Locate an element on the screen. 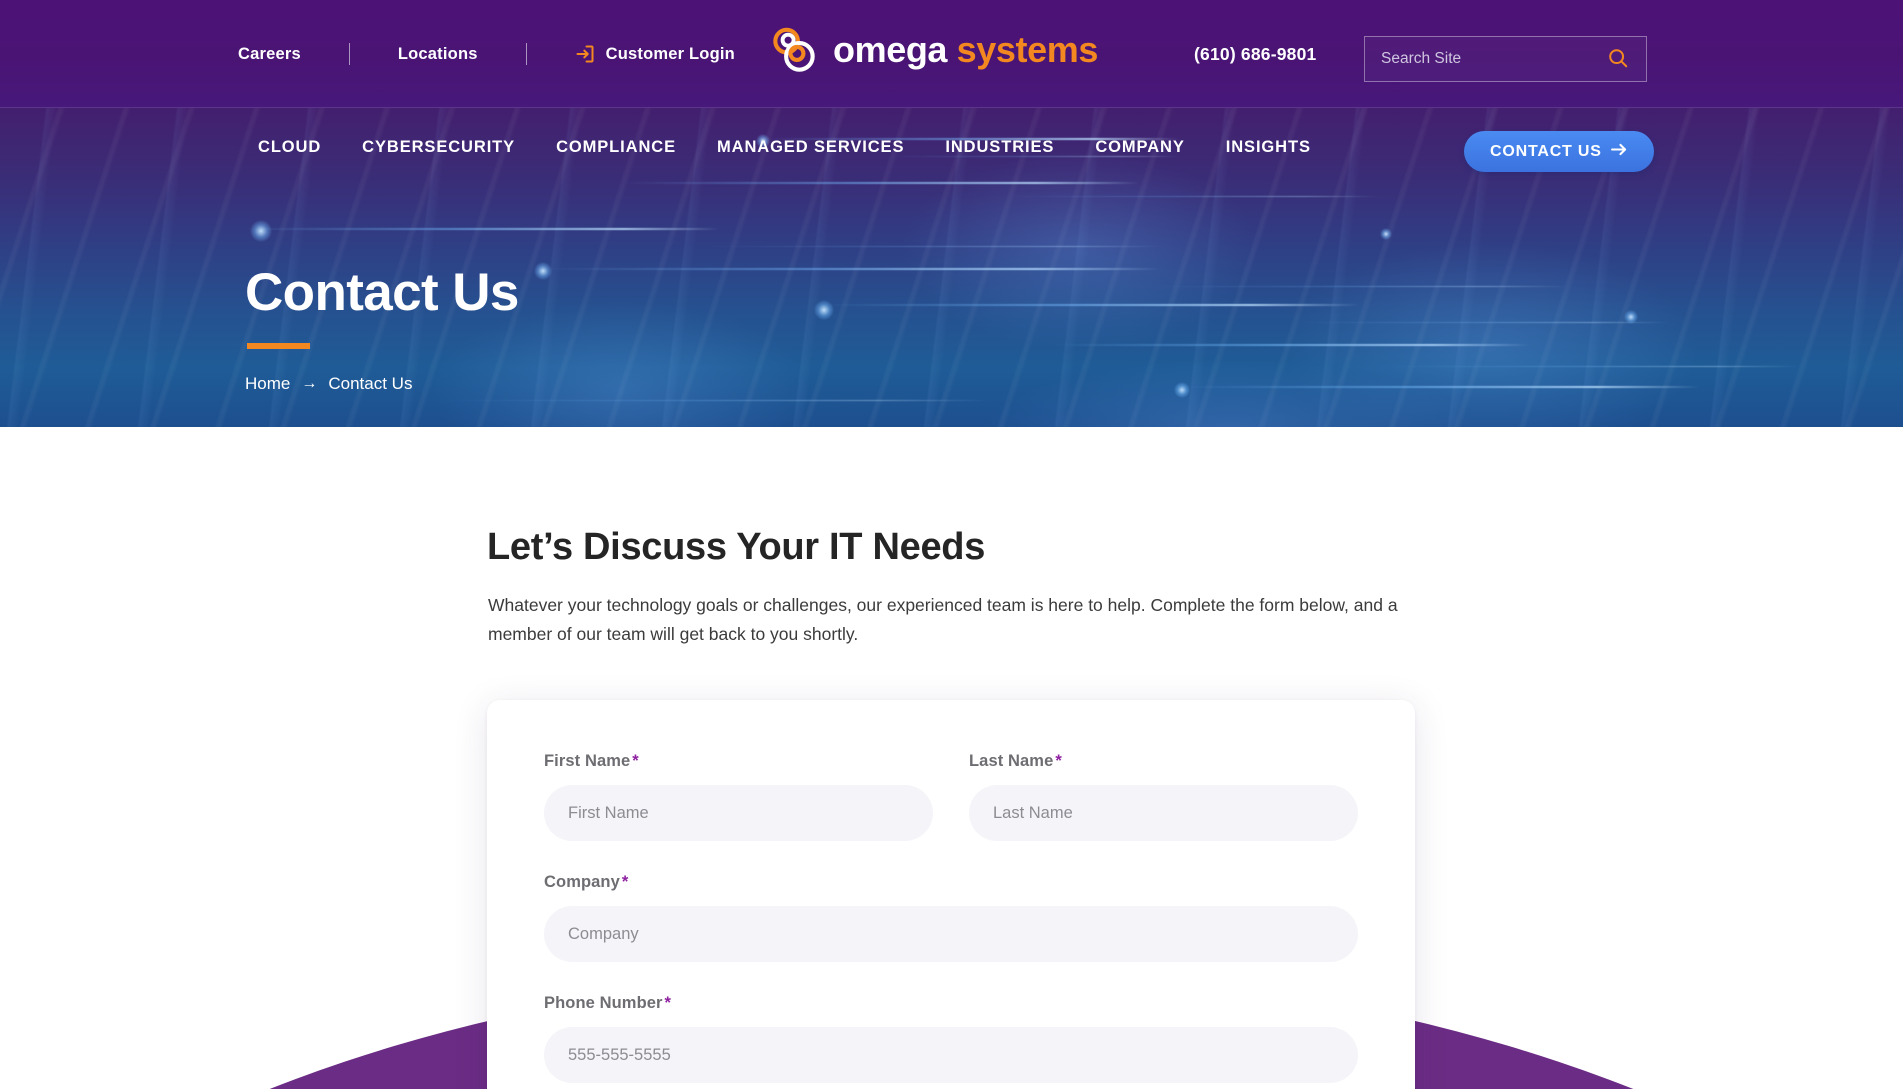 Image resolution: width=1903 pixels, height=1089 pixels. phone-number-required-marker: * is located at coordinates (668, 1003).